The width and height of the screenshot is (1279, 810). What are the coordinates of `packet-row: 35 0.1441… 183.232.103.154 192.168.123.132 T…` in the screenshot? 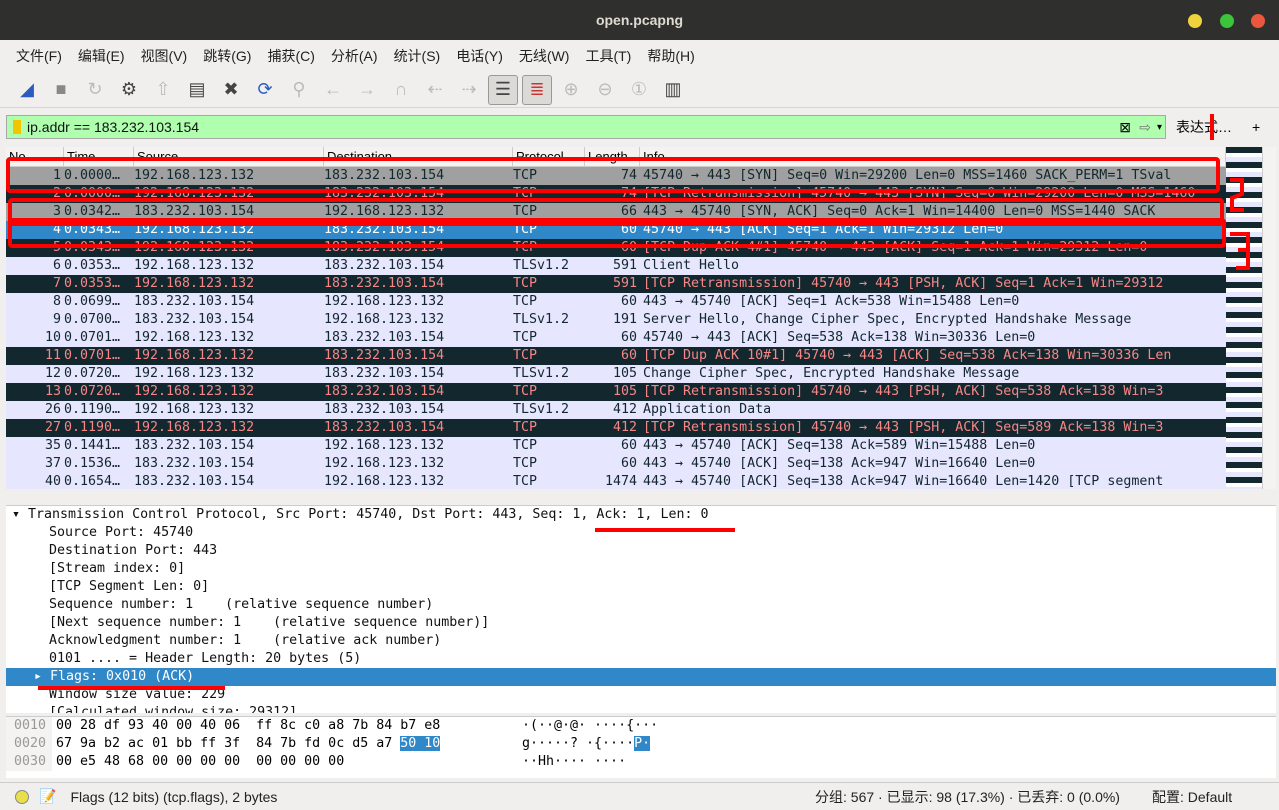 It's located at (616, 446).